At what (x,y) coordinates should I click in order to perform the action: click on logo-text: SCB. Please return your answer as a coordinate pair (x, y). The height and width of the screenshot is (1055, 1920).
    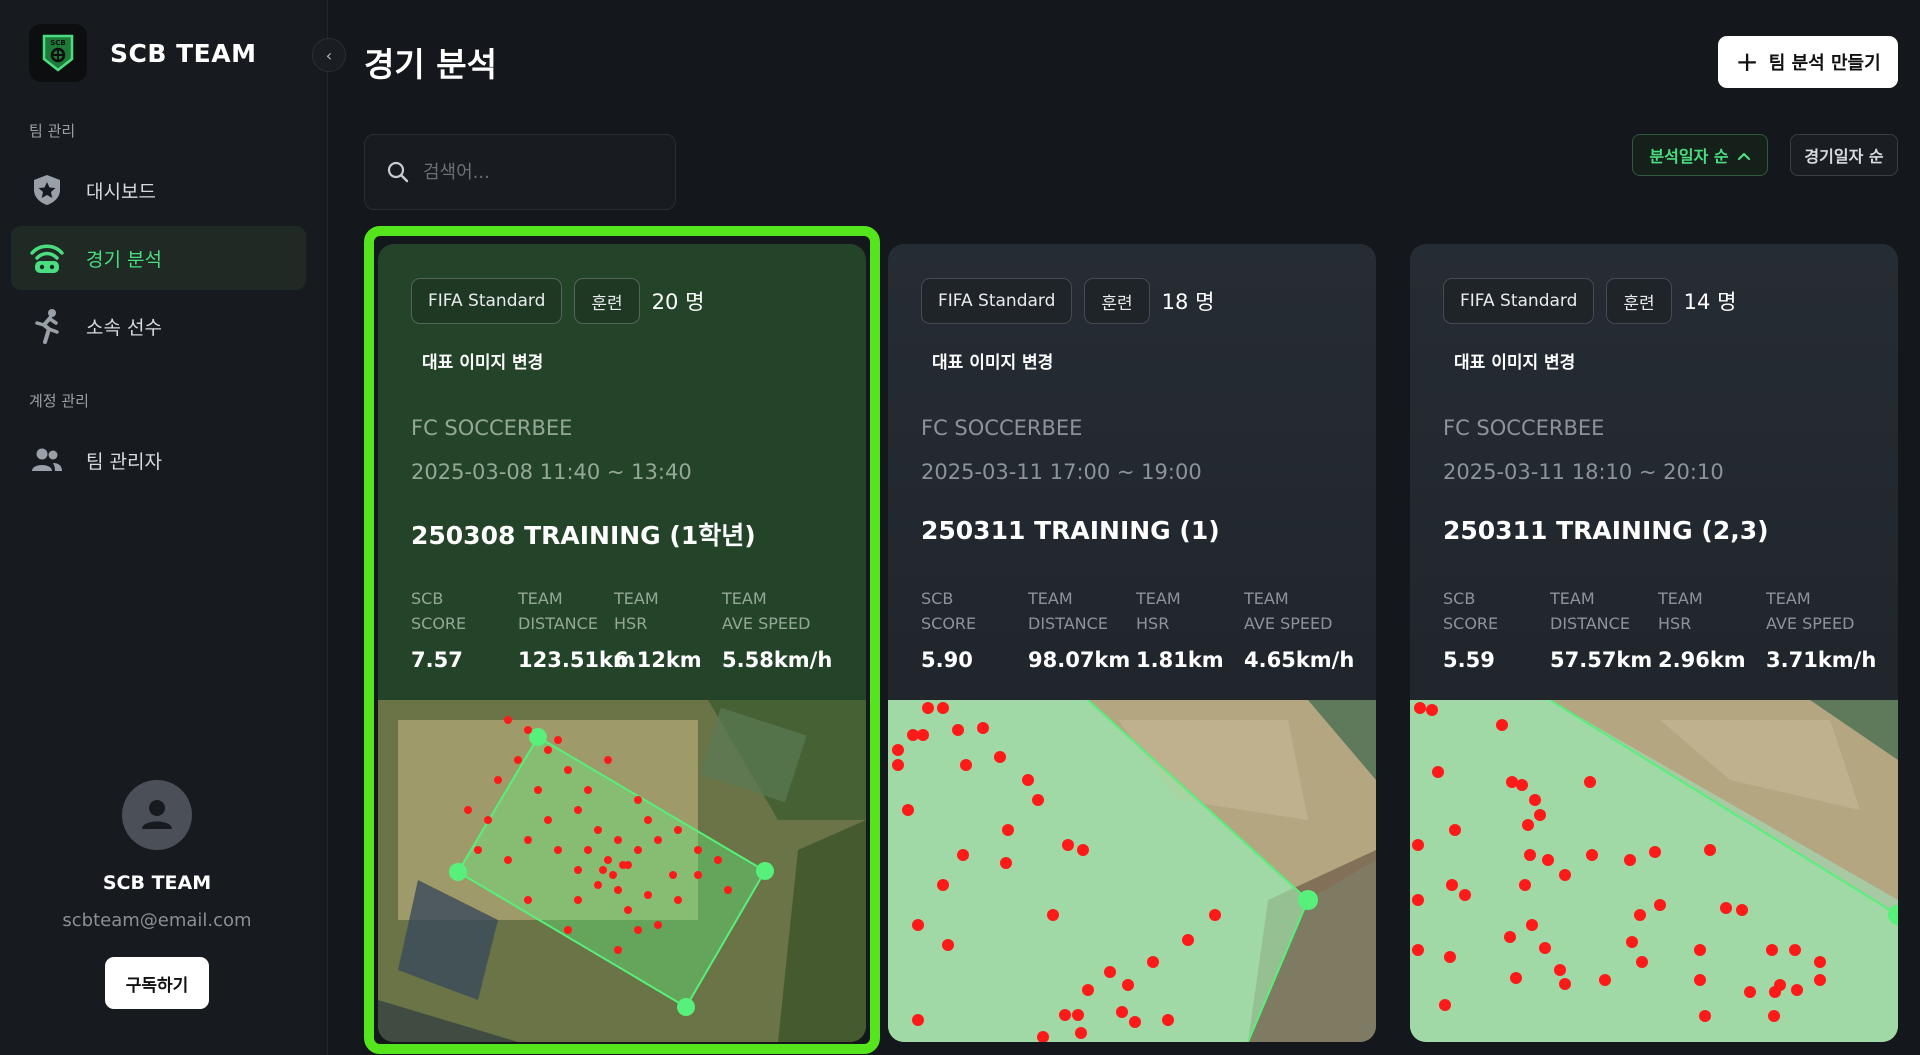
    Looking at the image, I should click on (58, 43).